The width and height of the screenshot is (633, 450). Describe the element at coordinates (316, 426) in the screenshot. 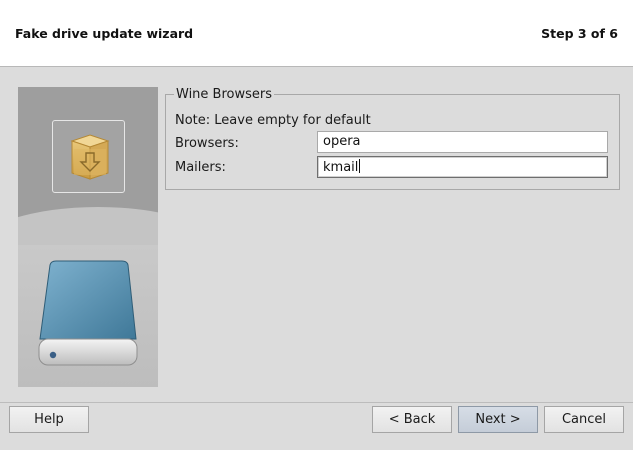

I see `wizard-footer: Help < Back Next > Cancel` at that location.